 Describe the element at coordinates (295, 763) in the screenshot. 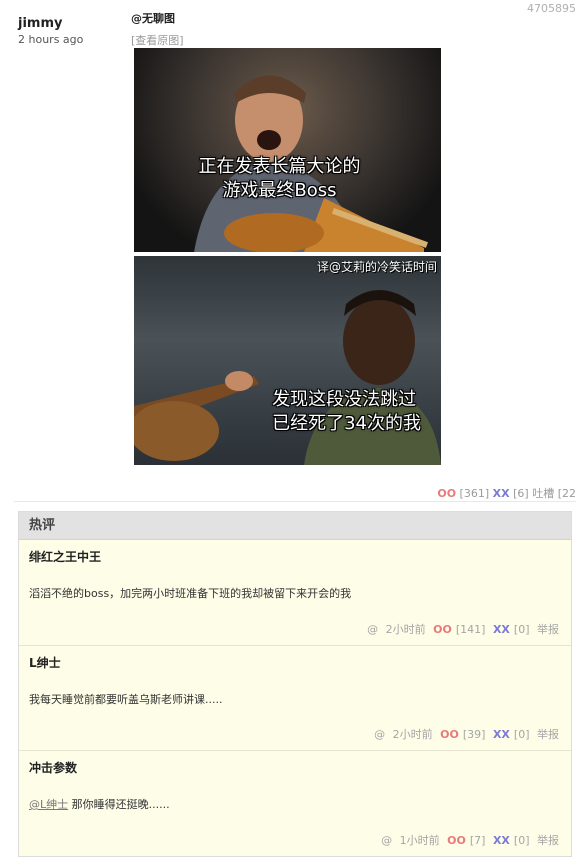

I see `comment-author: 冲击参数` at that location.